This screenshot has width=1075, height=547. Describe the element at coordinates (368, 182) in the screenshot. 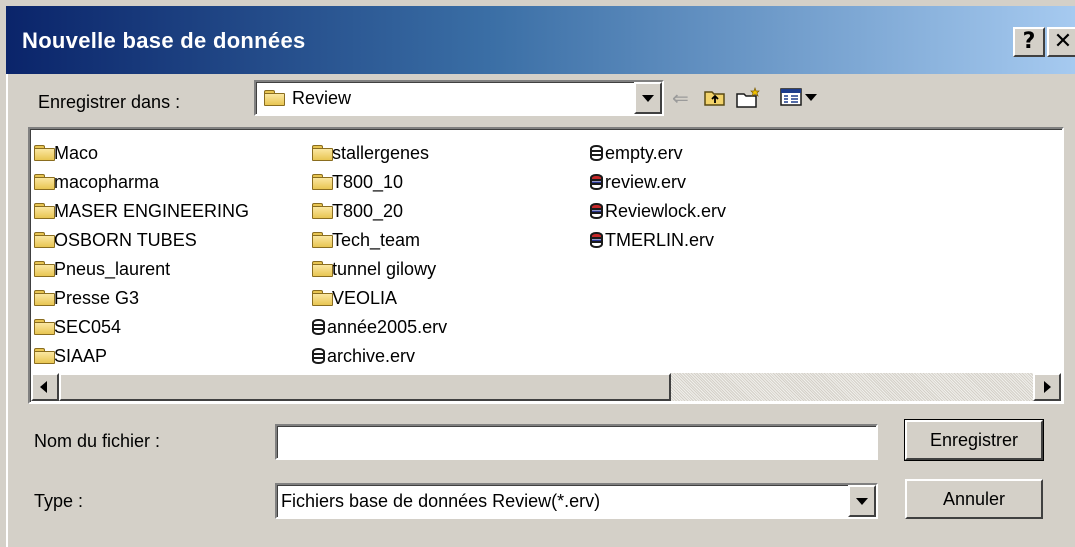

I see `list-item-label: T800_10` at that location.